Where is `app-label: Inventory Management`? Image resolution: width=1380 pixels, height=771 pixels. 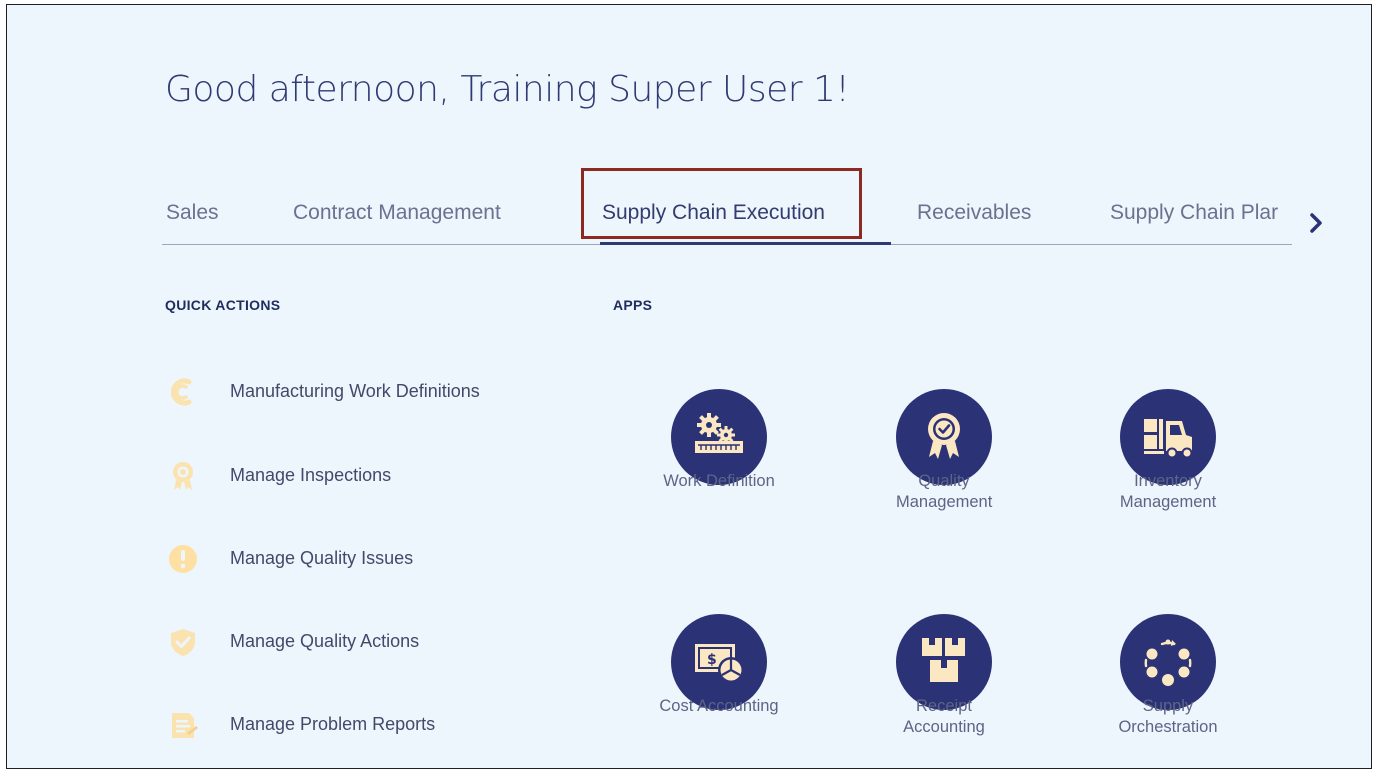 app-label: Inventory Management is located at coordinates (1168, 491).